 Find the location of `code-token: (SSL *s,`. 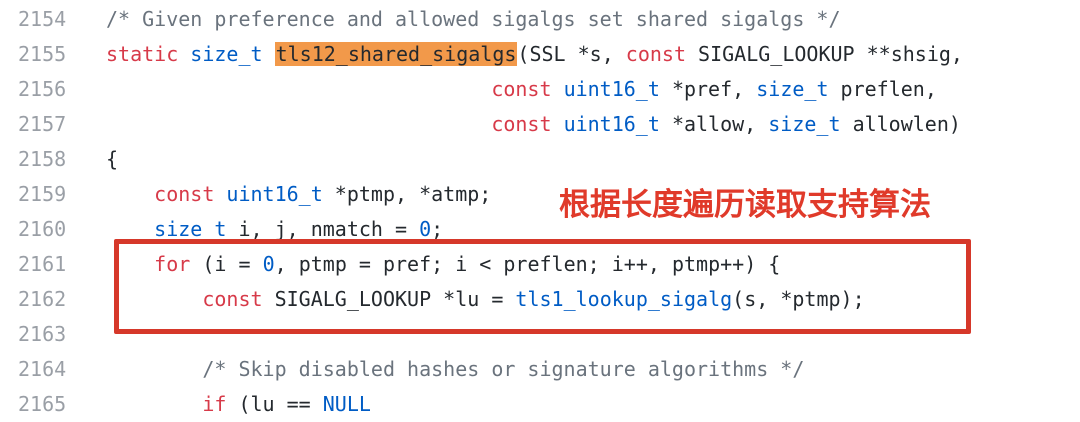

code-token: (SSL *s, is located at coordinates (571, 54).